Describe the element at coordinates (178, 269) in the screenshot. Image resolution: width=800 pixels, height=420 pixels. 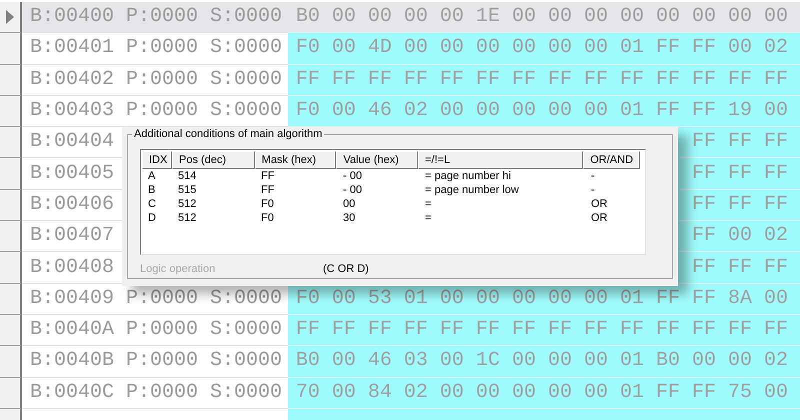
I see `logic-operation-label: Logic operation` at that location.